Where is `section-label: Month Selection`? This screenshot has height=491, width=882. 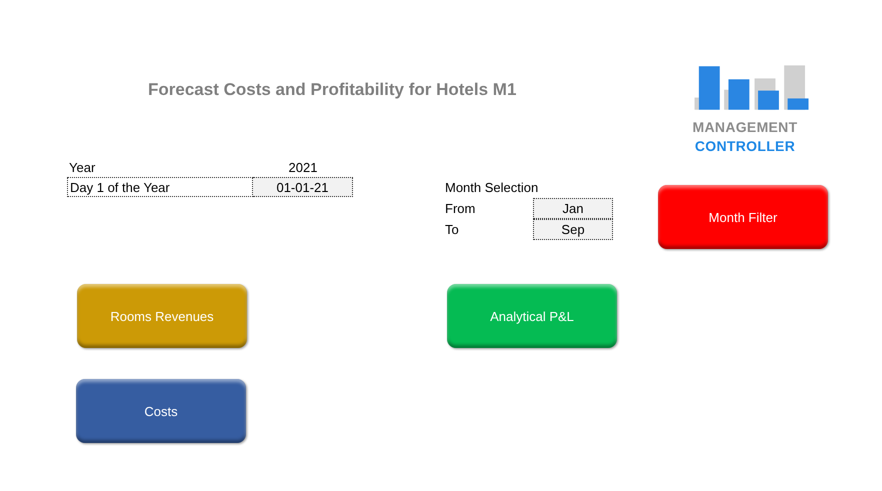
section-label: Month Selection is located at coordinates (491, 188).